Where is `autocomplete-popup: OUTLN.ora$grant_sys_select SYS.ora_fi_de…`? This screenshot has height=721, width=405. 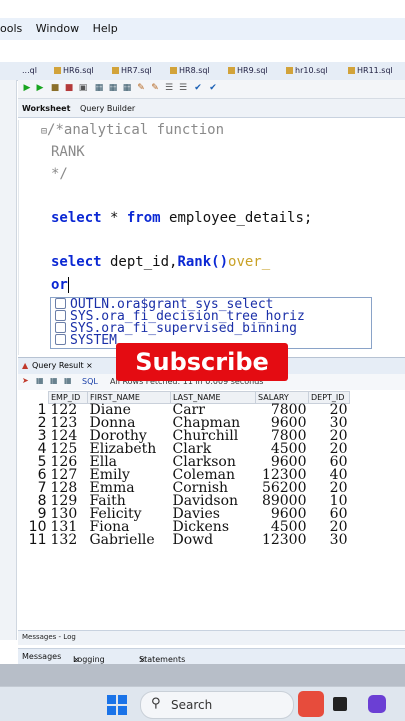
autocomplete-popup: OUTLN.ora$grant_sys_select SYS.ora_fi_de… is located at coordinates (211, 323).